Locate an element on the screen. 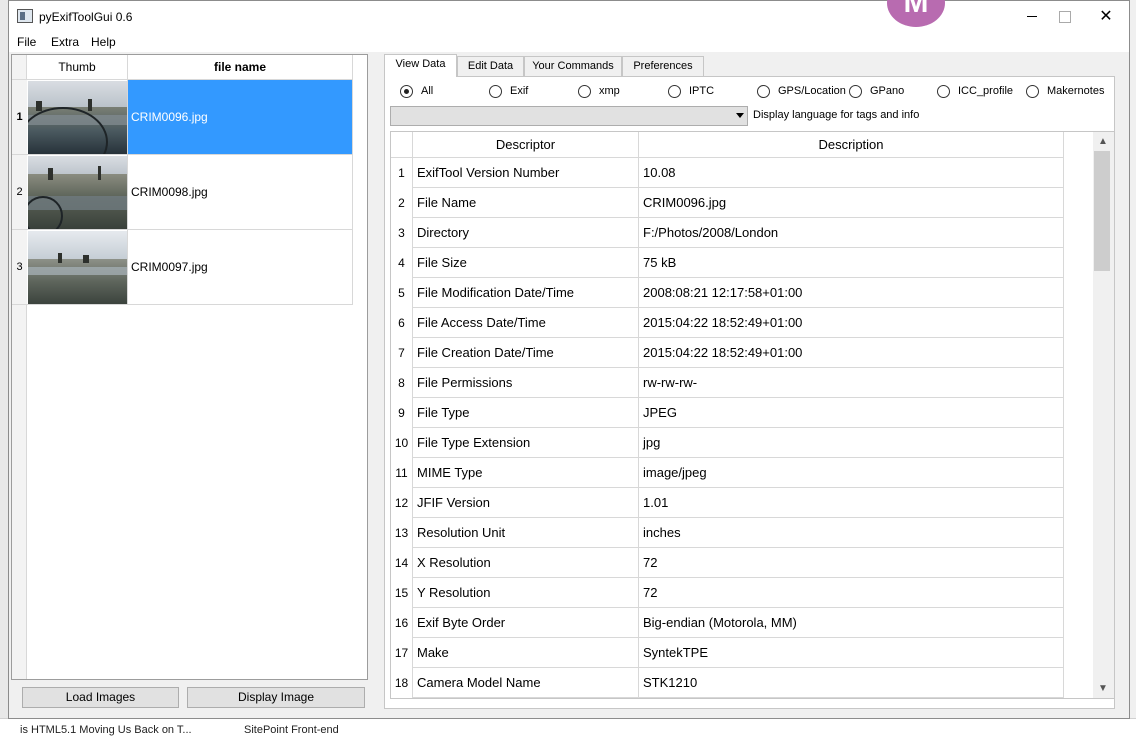 The height and width of the screenshot is (739, 1136). tab-view-data: View Data is located at coordinates (420, 65).